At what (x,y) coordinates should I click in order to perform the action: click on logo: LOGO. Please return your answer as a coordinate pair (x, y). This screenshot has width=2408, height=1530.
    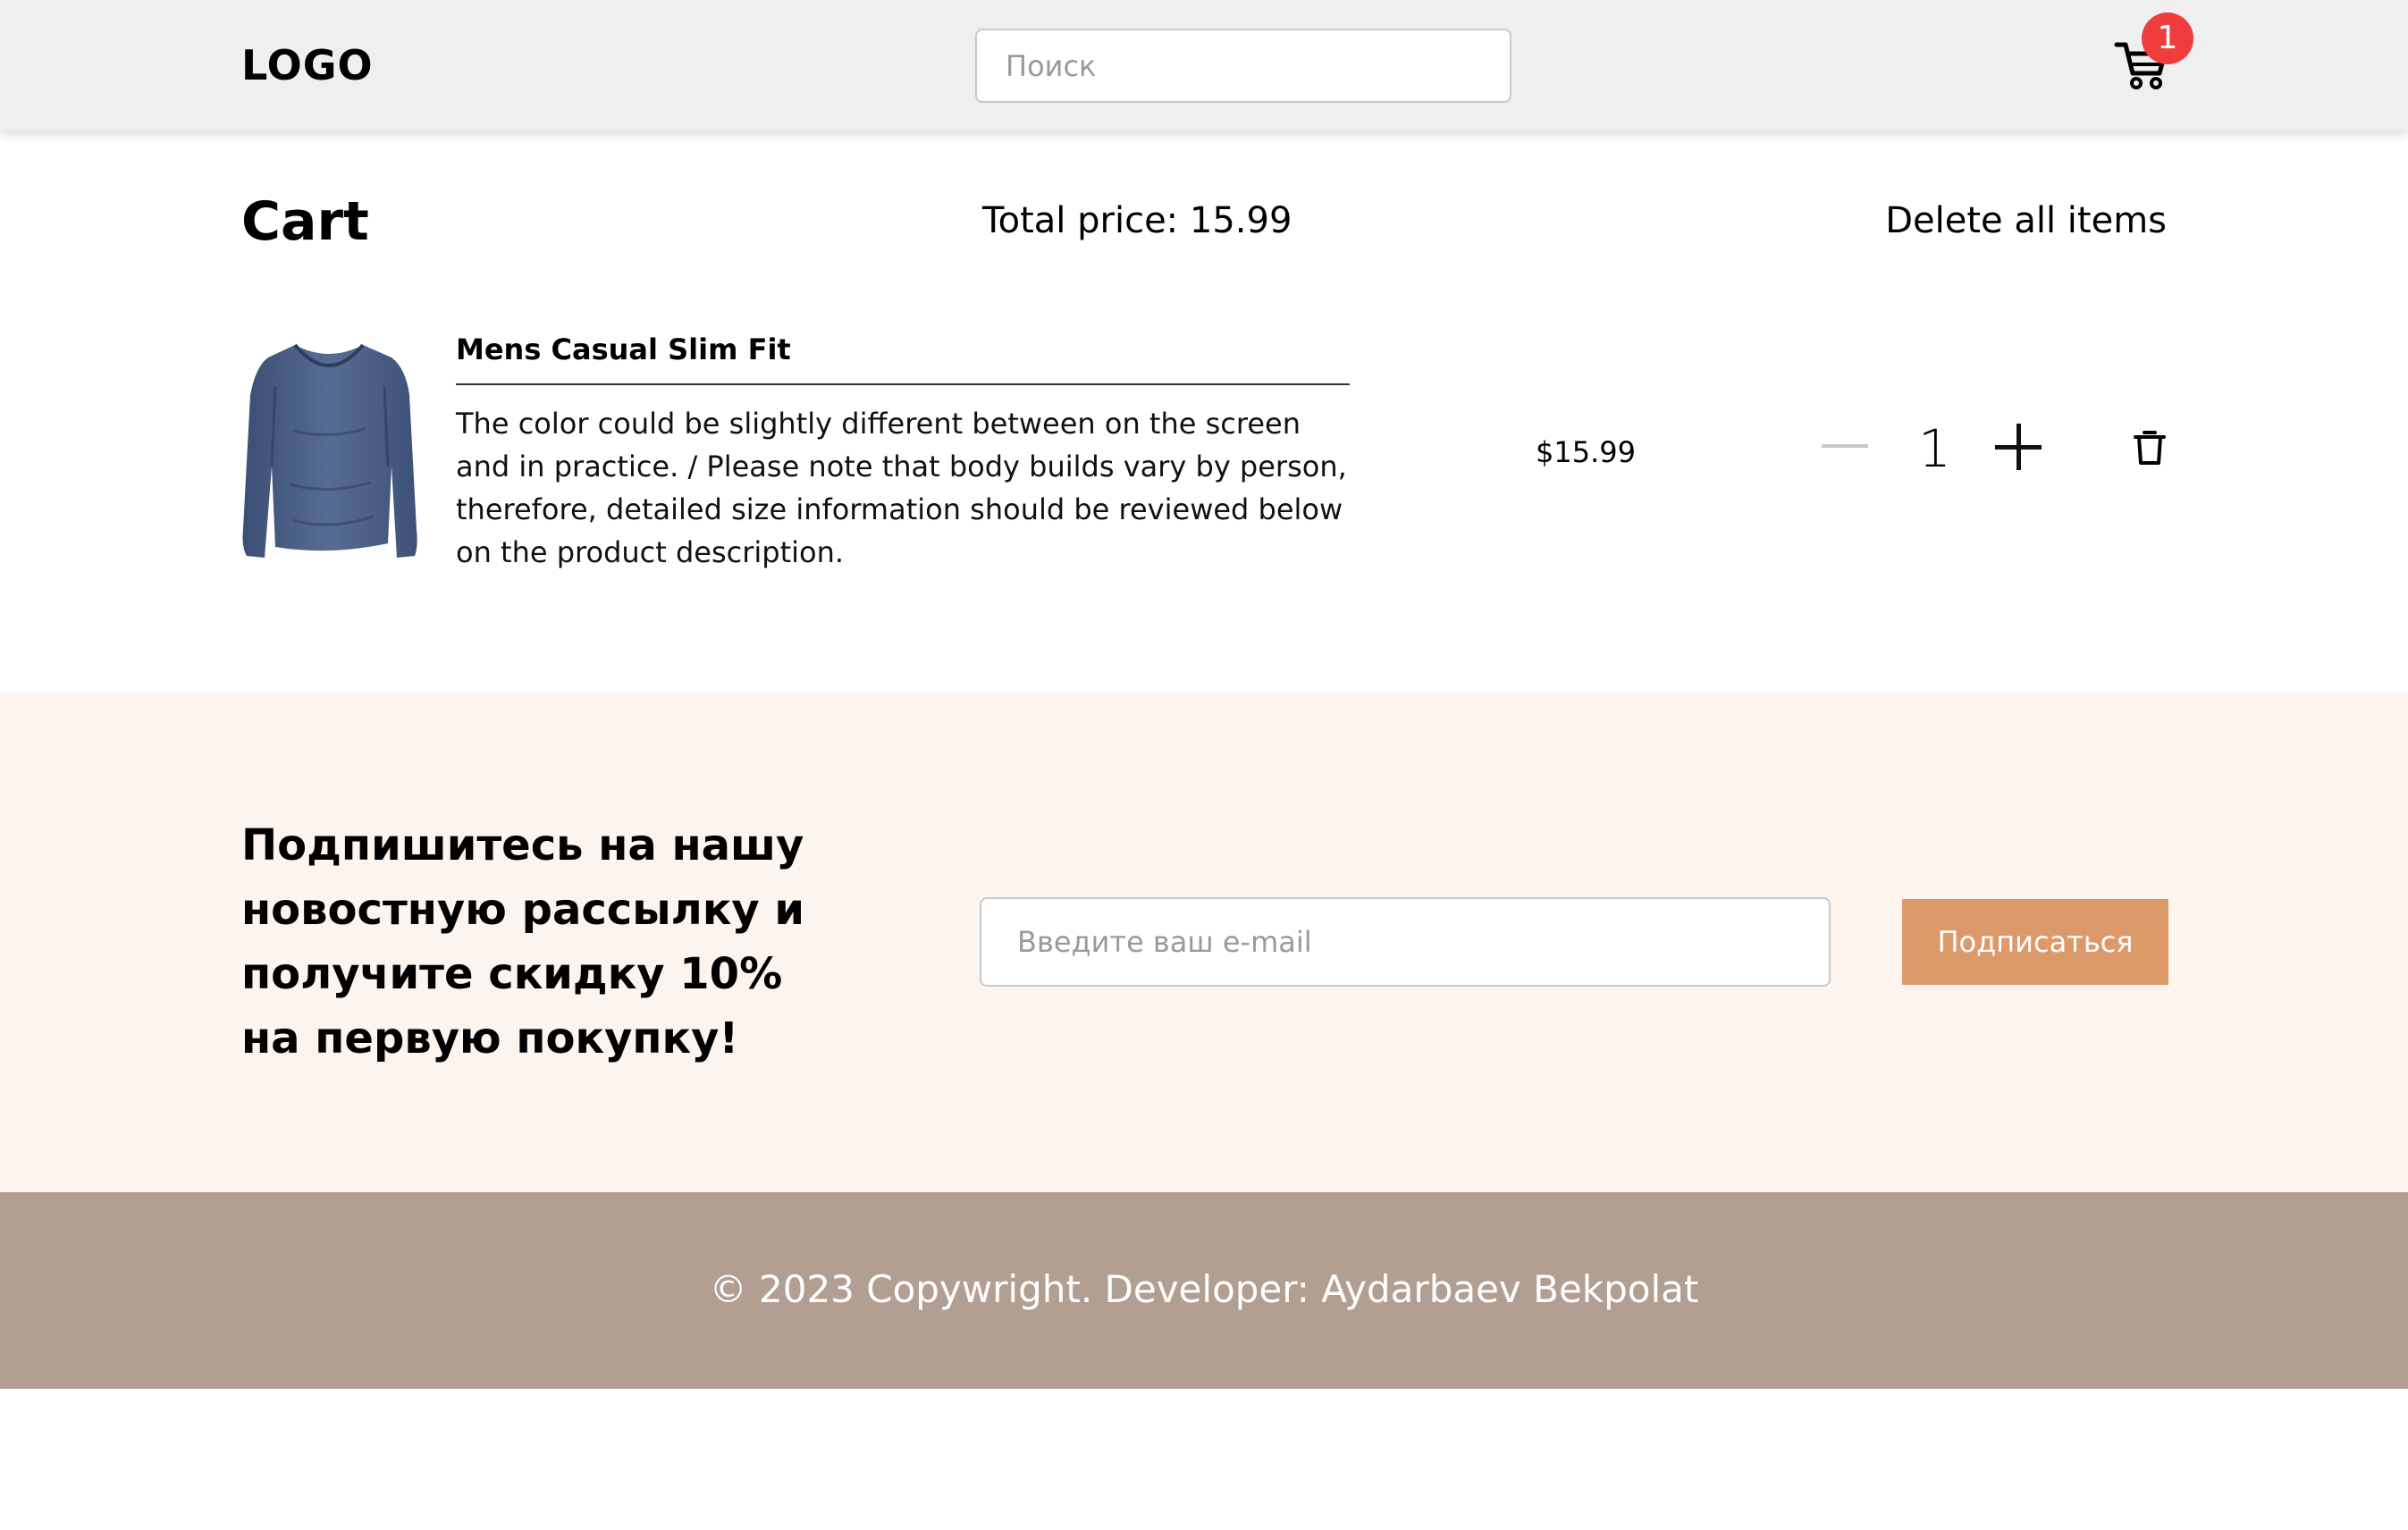
    Looking at the image, I should click on (308, 65).